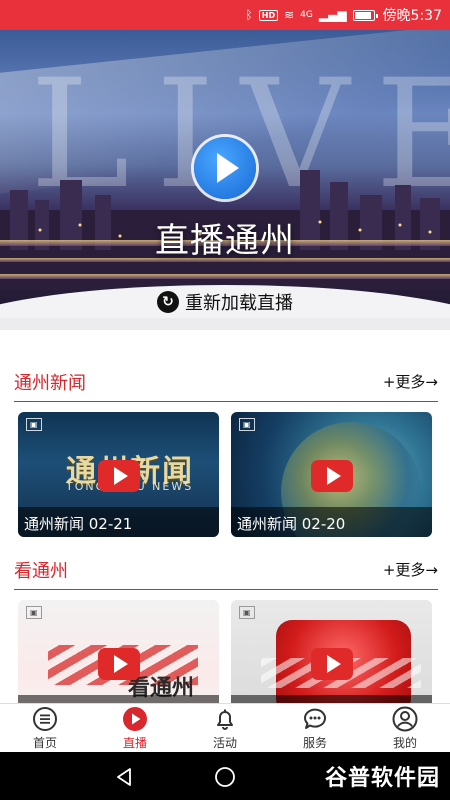 This screenshot has width=450, height=800. What do you see at coordinates (404, 742) in the screenshot?
I see `tab-label: 我的` at bounding box center [404, 742].